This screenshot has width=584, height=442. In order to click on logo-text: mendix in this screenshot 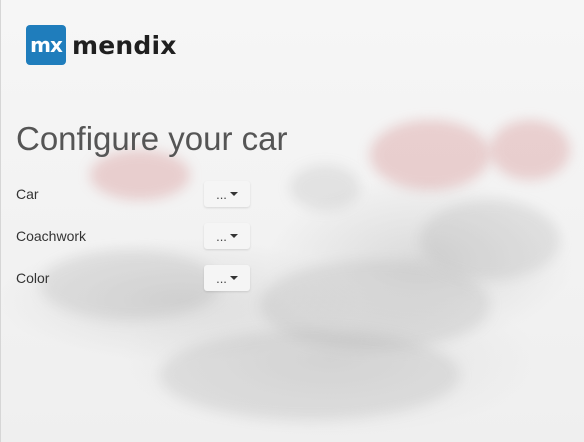, I will do `click(124, 45)`.